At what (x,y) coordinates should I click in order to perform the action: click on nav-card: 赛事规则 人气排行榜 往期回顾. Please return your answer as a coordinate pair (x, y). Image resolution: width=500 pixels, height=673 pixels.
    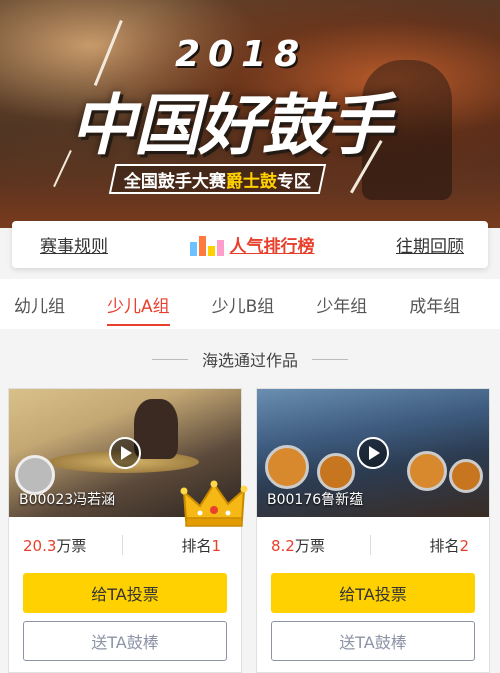
    Looking at the image, I should click on (250, 244).